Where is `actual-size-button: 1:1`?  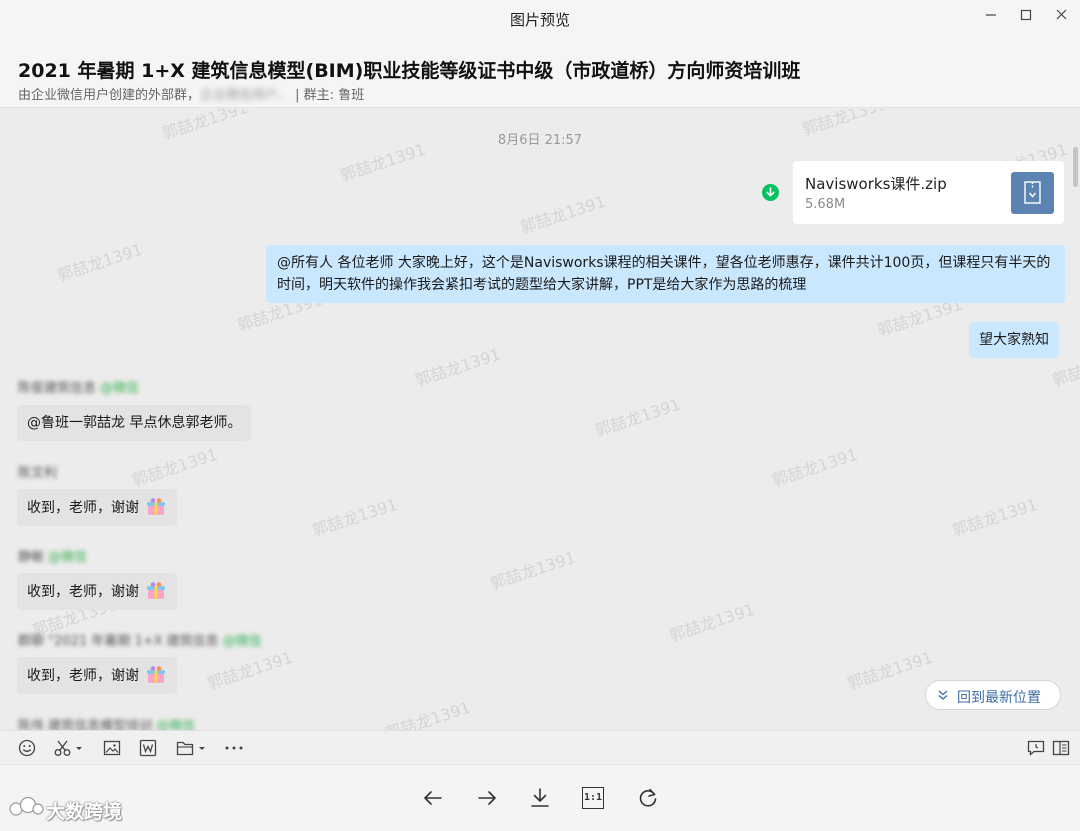 actual-size-button: 1:1 is located at coordinates (593, 798).